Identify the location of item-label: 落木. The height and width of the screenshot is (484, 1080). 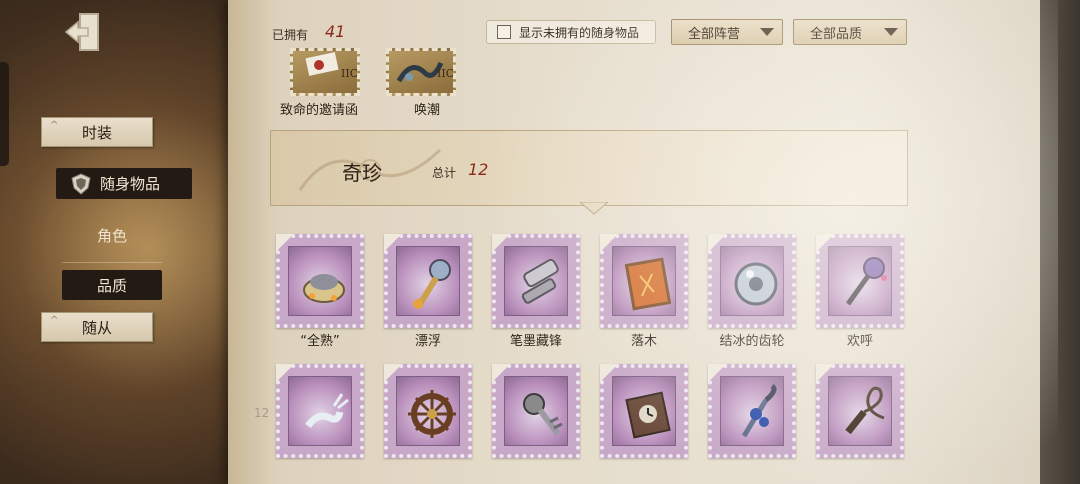
(643, 341).